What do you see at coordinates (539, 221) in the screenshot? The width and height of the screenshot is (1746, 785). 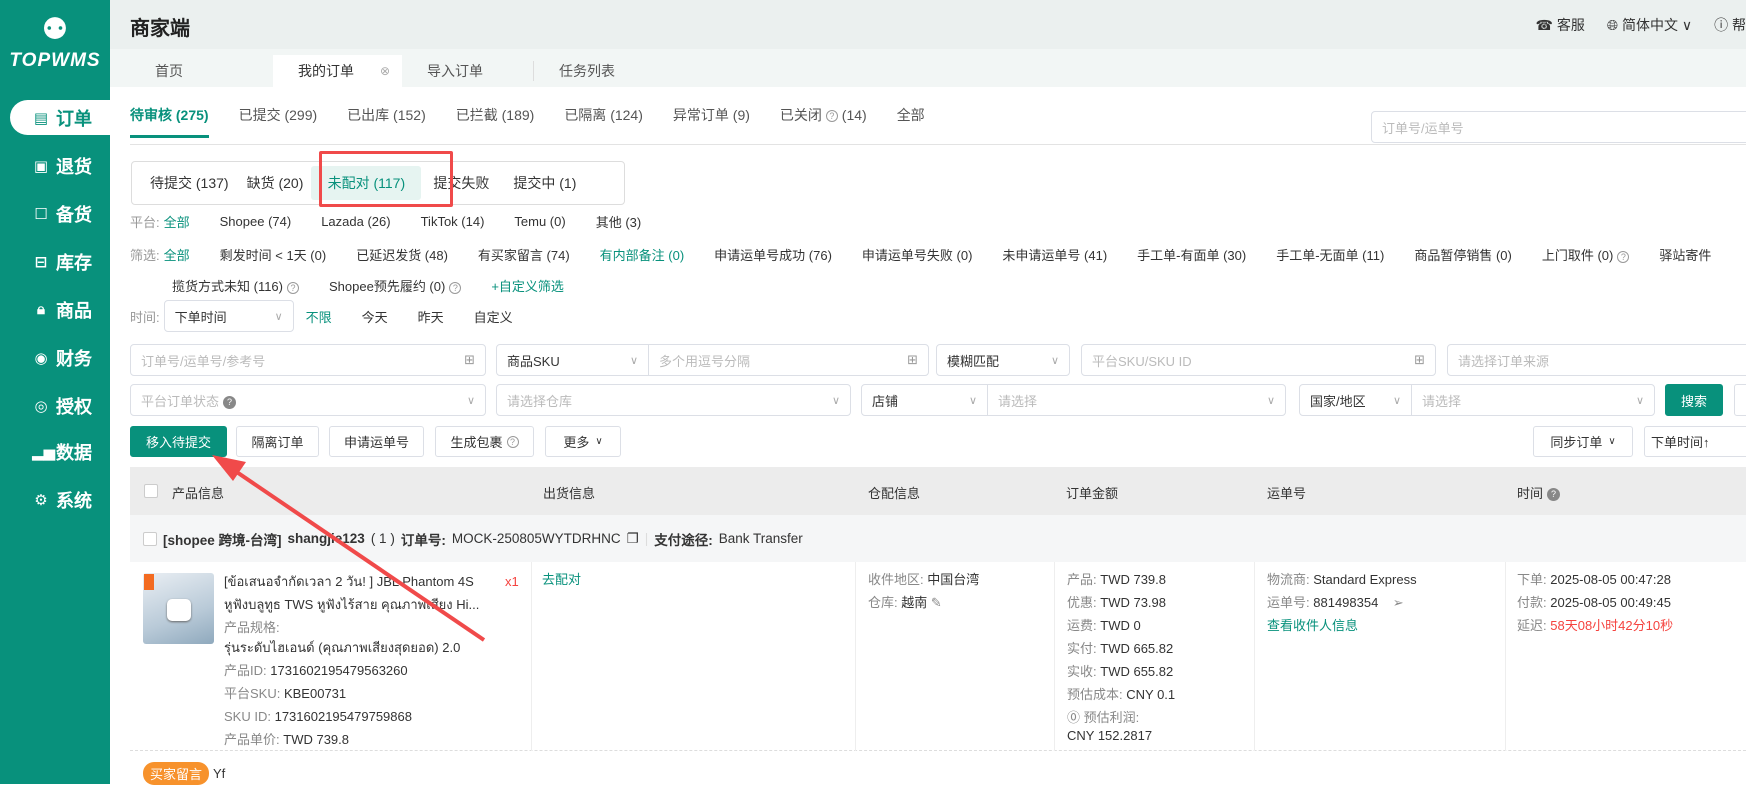 I see `platform-temu: Temu (0)` at bounding box center [539, 221].